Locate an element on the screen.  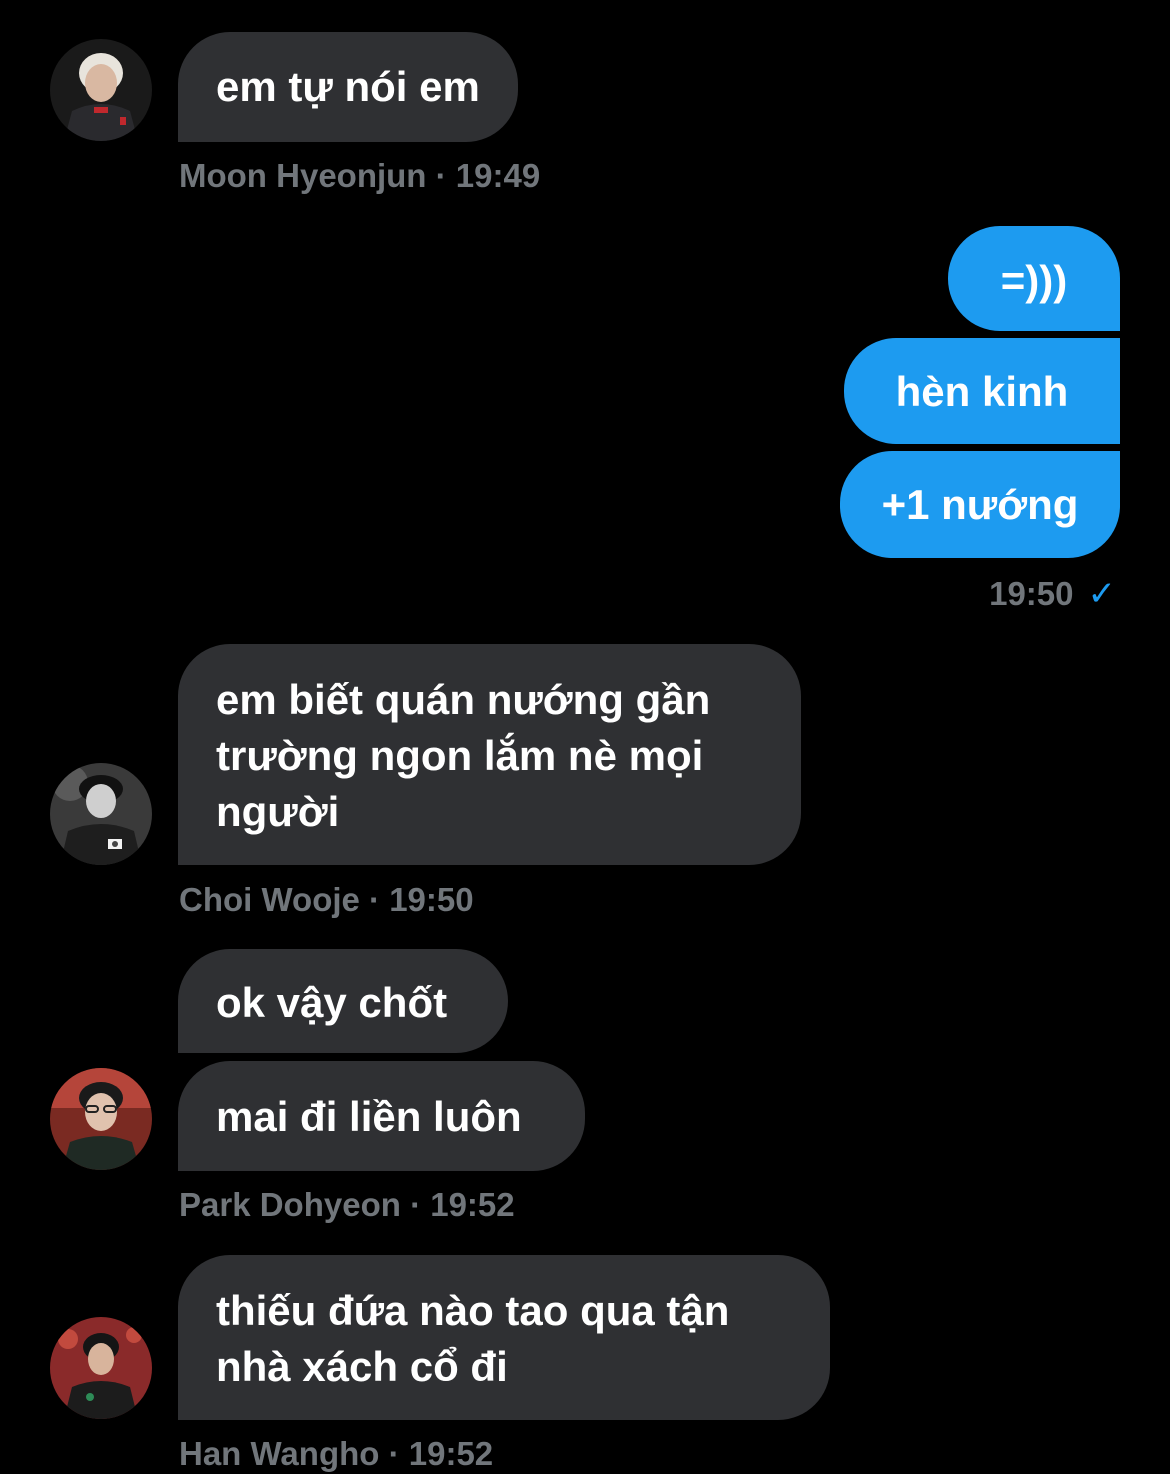
message-bubble: =))) is located at coordinates (1034, 278).